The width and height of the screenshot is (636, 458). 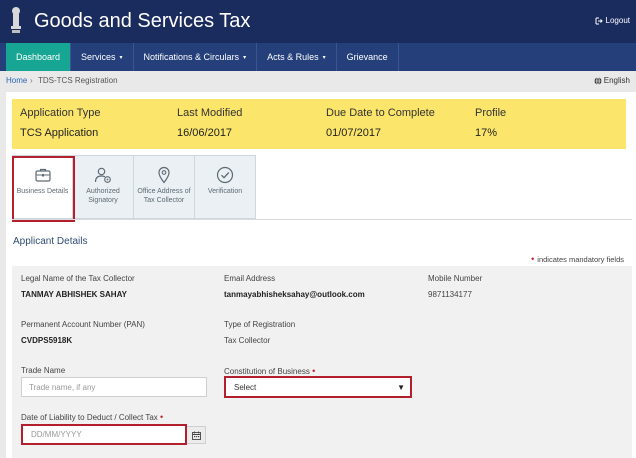 What do you see at coordinates (78, 278) in the screenshot?
I see `legal-name-label: Legal Name of the Tax Collector` at bounding box center [78, 278].